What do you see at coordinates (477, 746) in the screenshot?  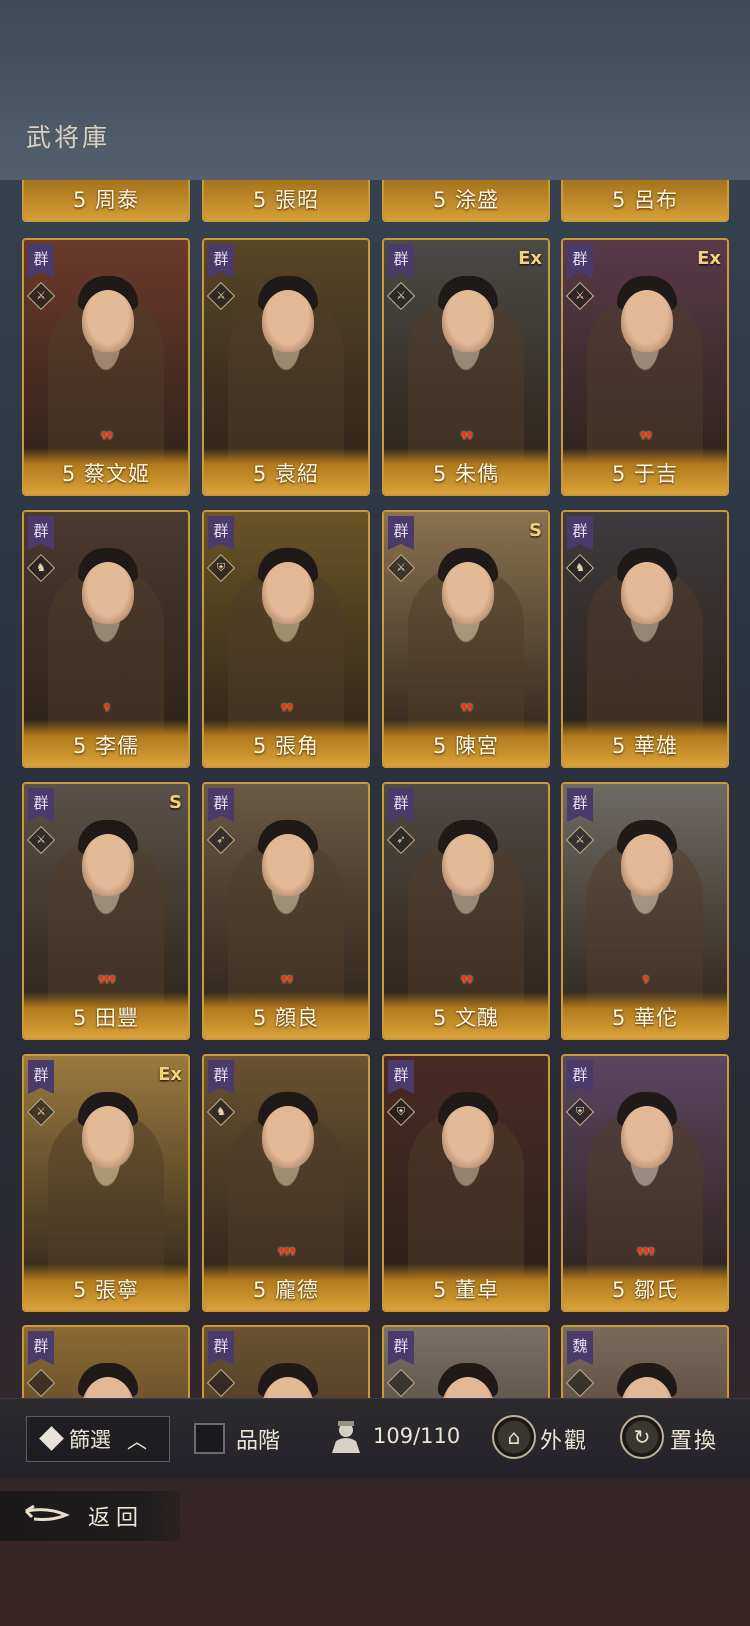 I see `card-general-name: 陳宮` at bounding box center [477, 746].